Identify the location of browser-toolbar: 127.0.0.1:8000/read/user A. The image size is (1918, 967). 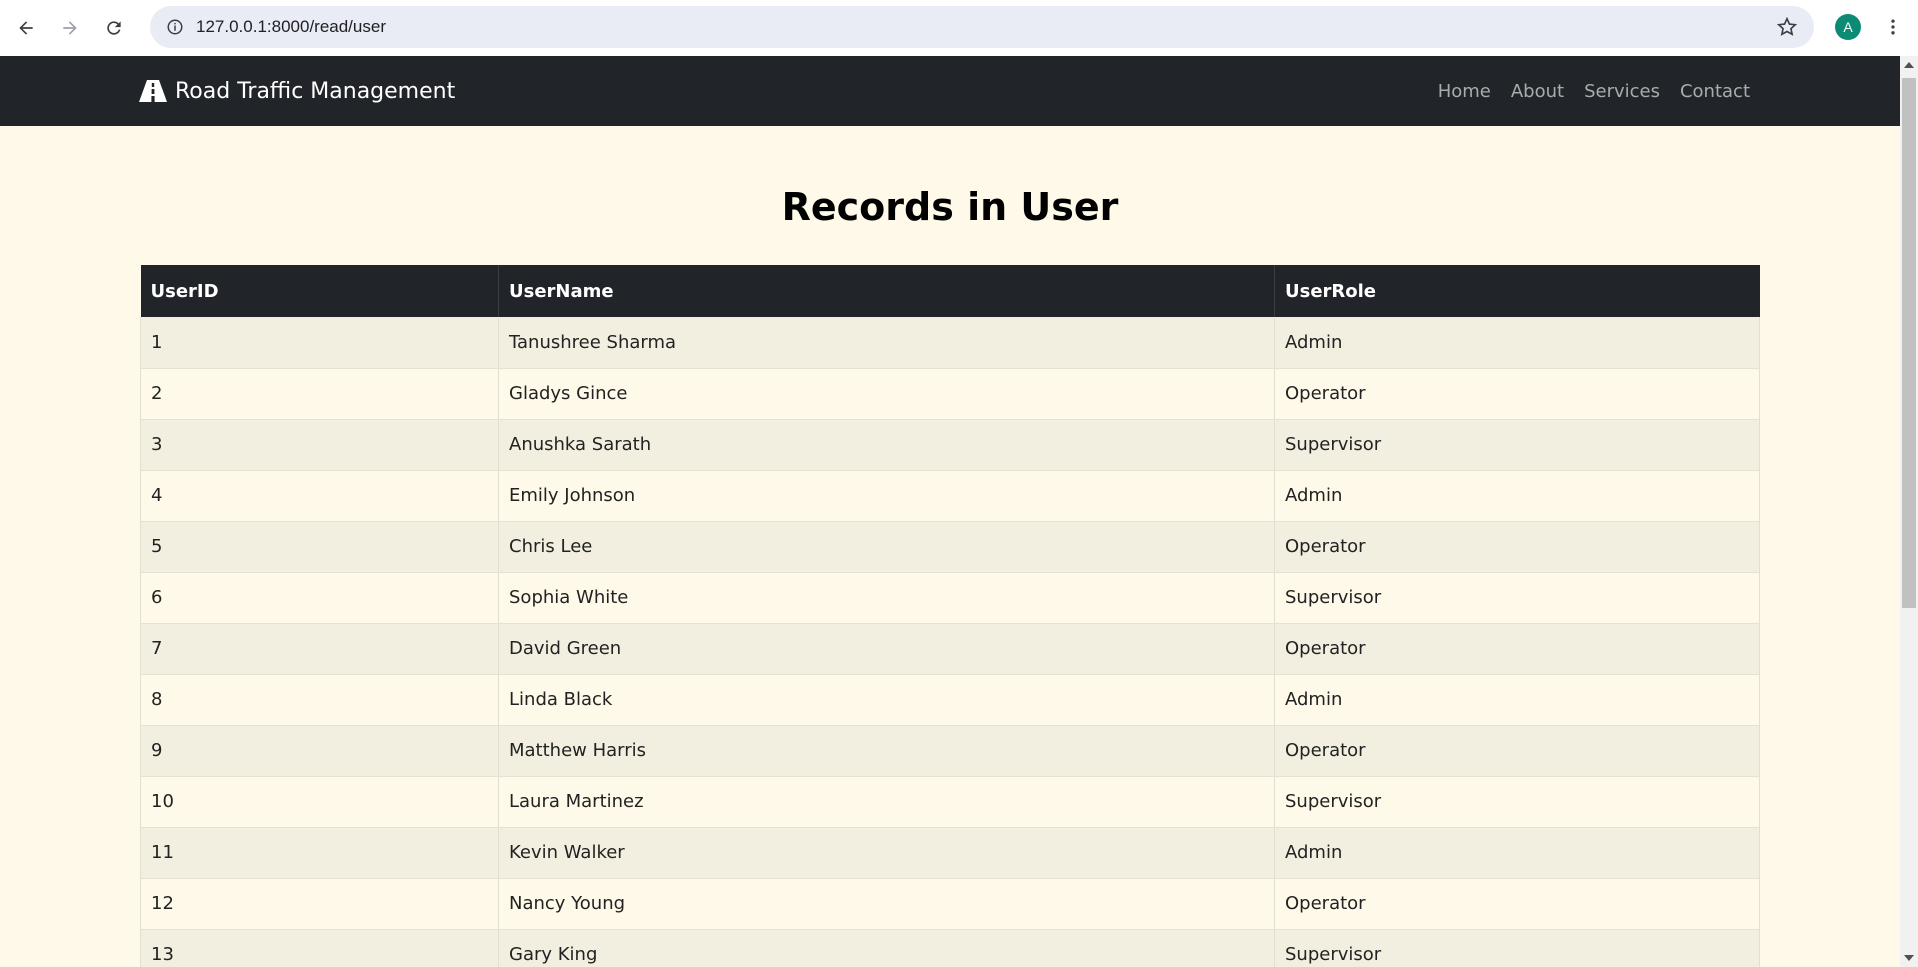
(959, 28).